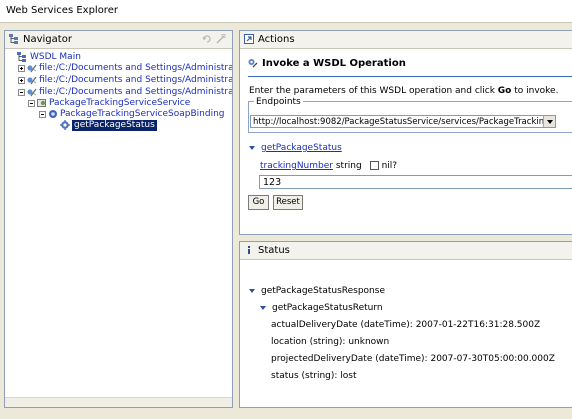 The width and height of the screenshot is (572, 419). Describe the element at coordinates (276, 39) in the screenshot. I see `actions-title: Actions` at that location.